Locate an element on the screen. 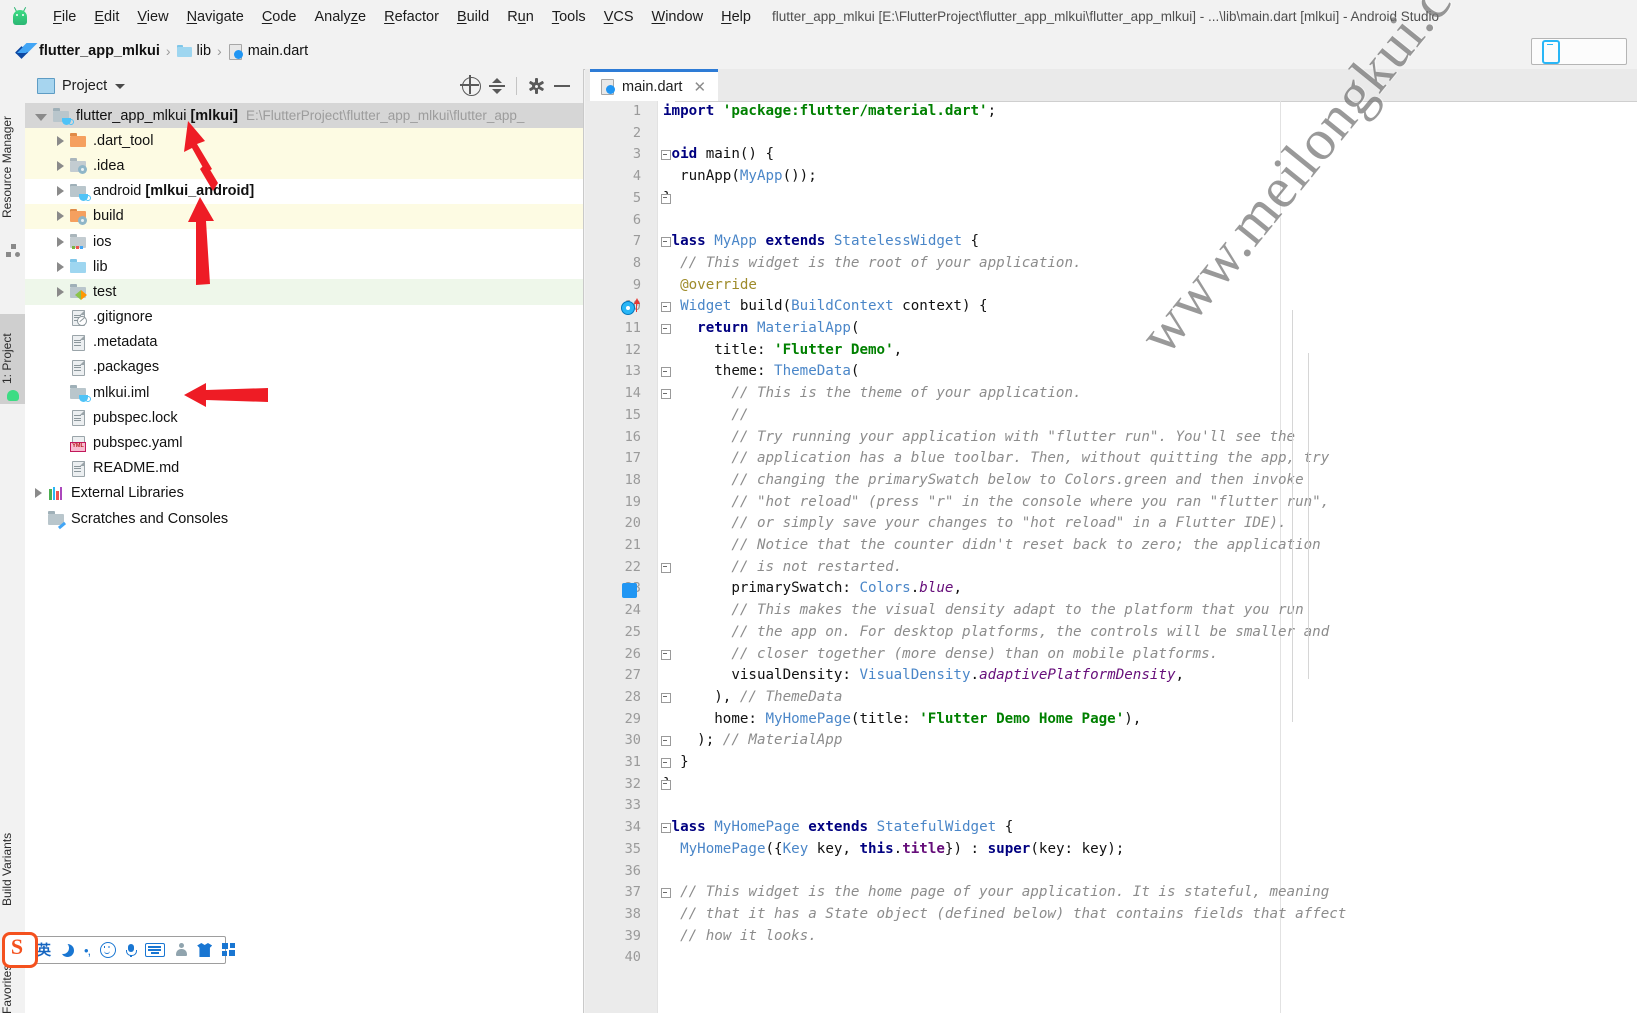 This screenshot has height=1013, width=1637. locate-target-button is located at coordinates (471, 86).